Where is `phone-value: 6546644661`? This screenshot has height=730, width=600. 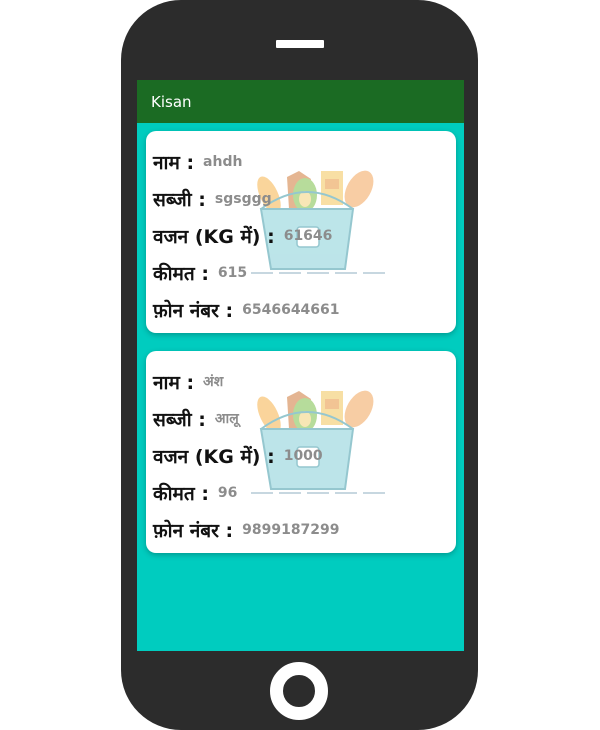
phone-value: 6546644661 is located at coordinates (291, 309).